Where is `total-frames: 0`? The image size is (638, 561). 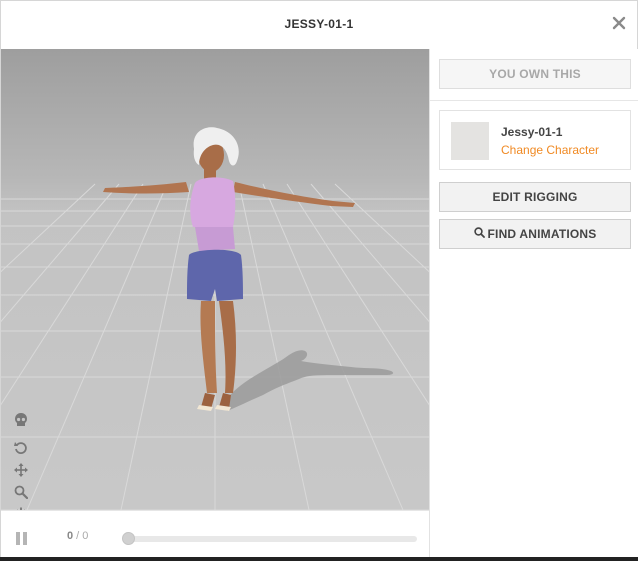
total-frames: 0 is located at coordinates (85, 536).